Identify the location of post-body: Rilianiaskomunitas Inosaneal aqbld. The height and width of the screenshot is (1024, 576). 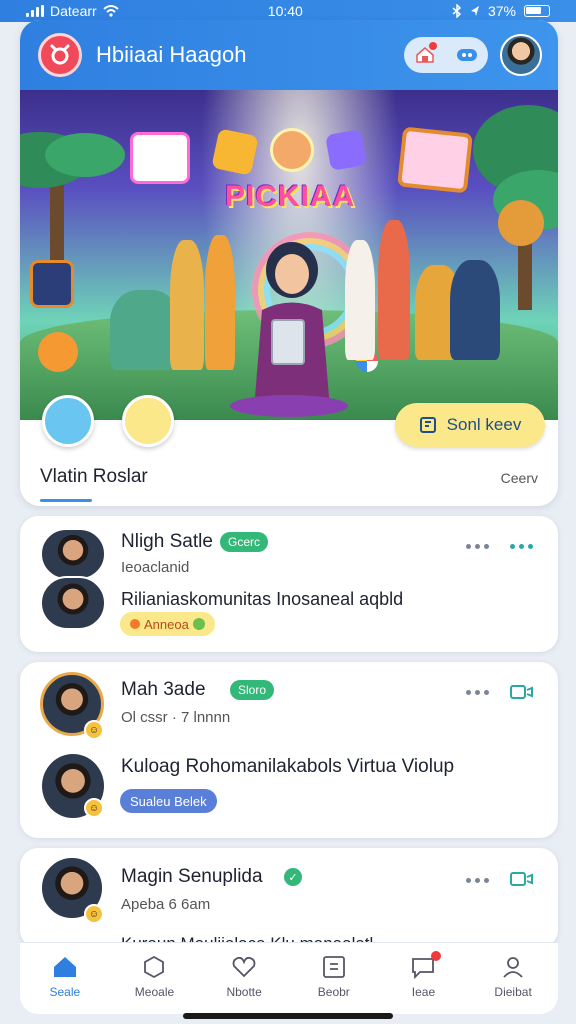
(262, 599).